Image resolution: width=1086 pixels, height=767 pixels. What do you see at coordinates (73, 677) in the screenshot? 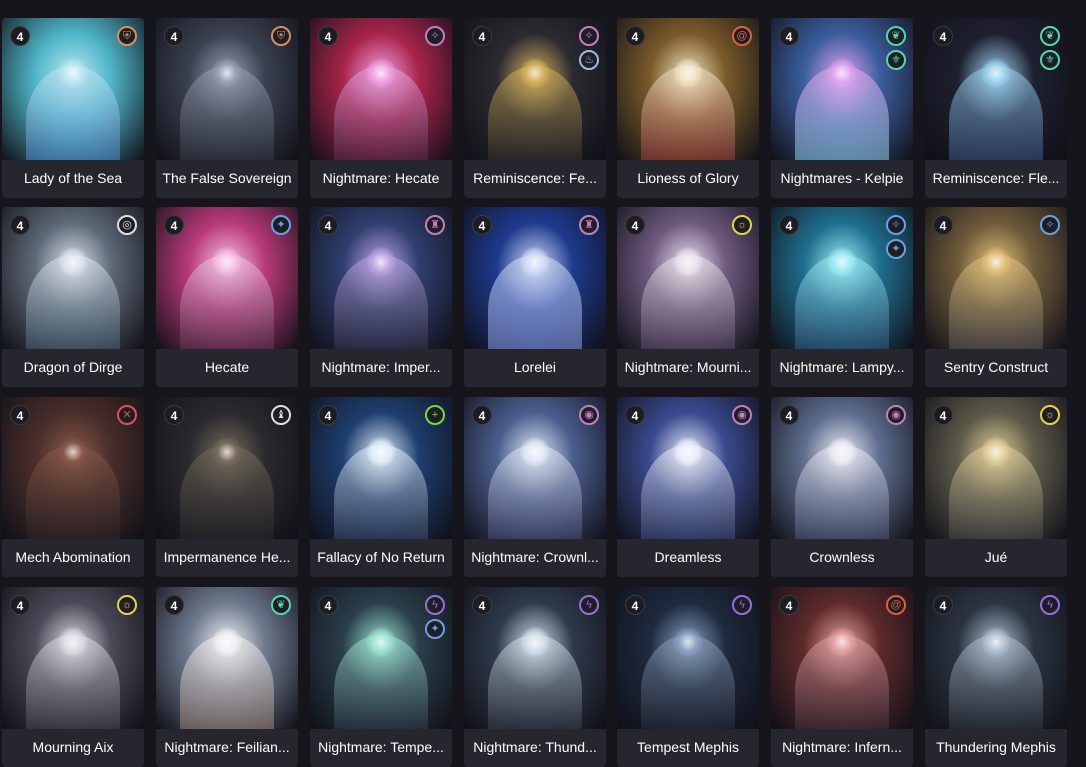
I see `echo-card: 4 ☼ Mourning Aix` at bounding box center [73, 677].